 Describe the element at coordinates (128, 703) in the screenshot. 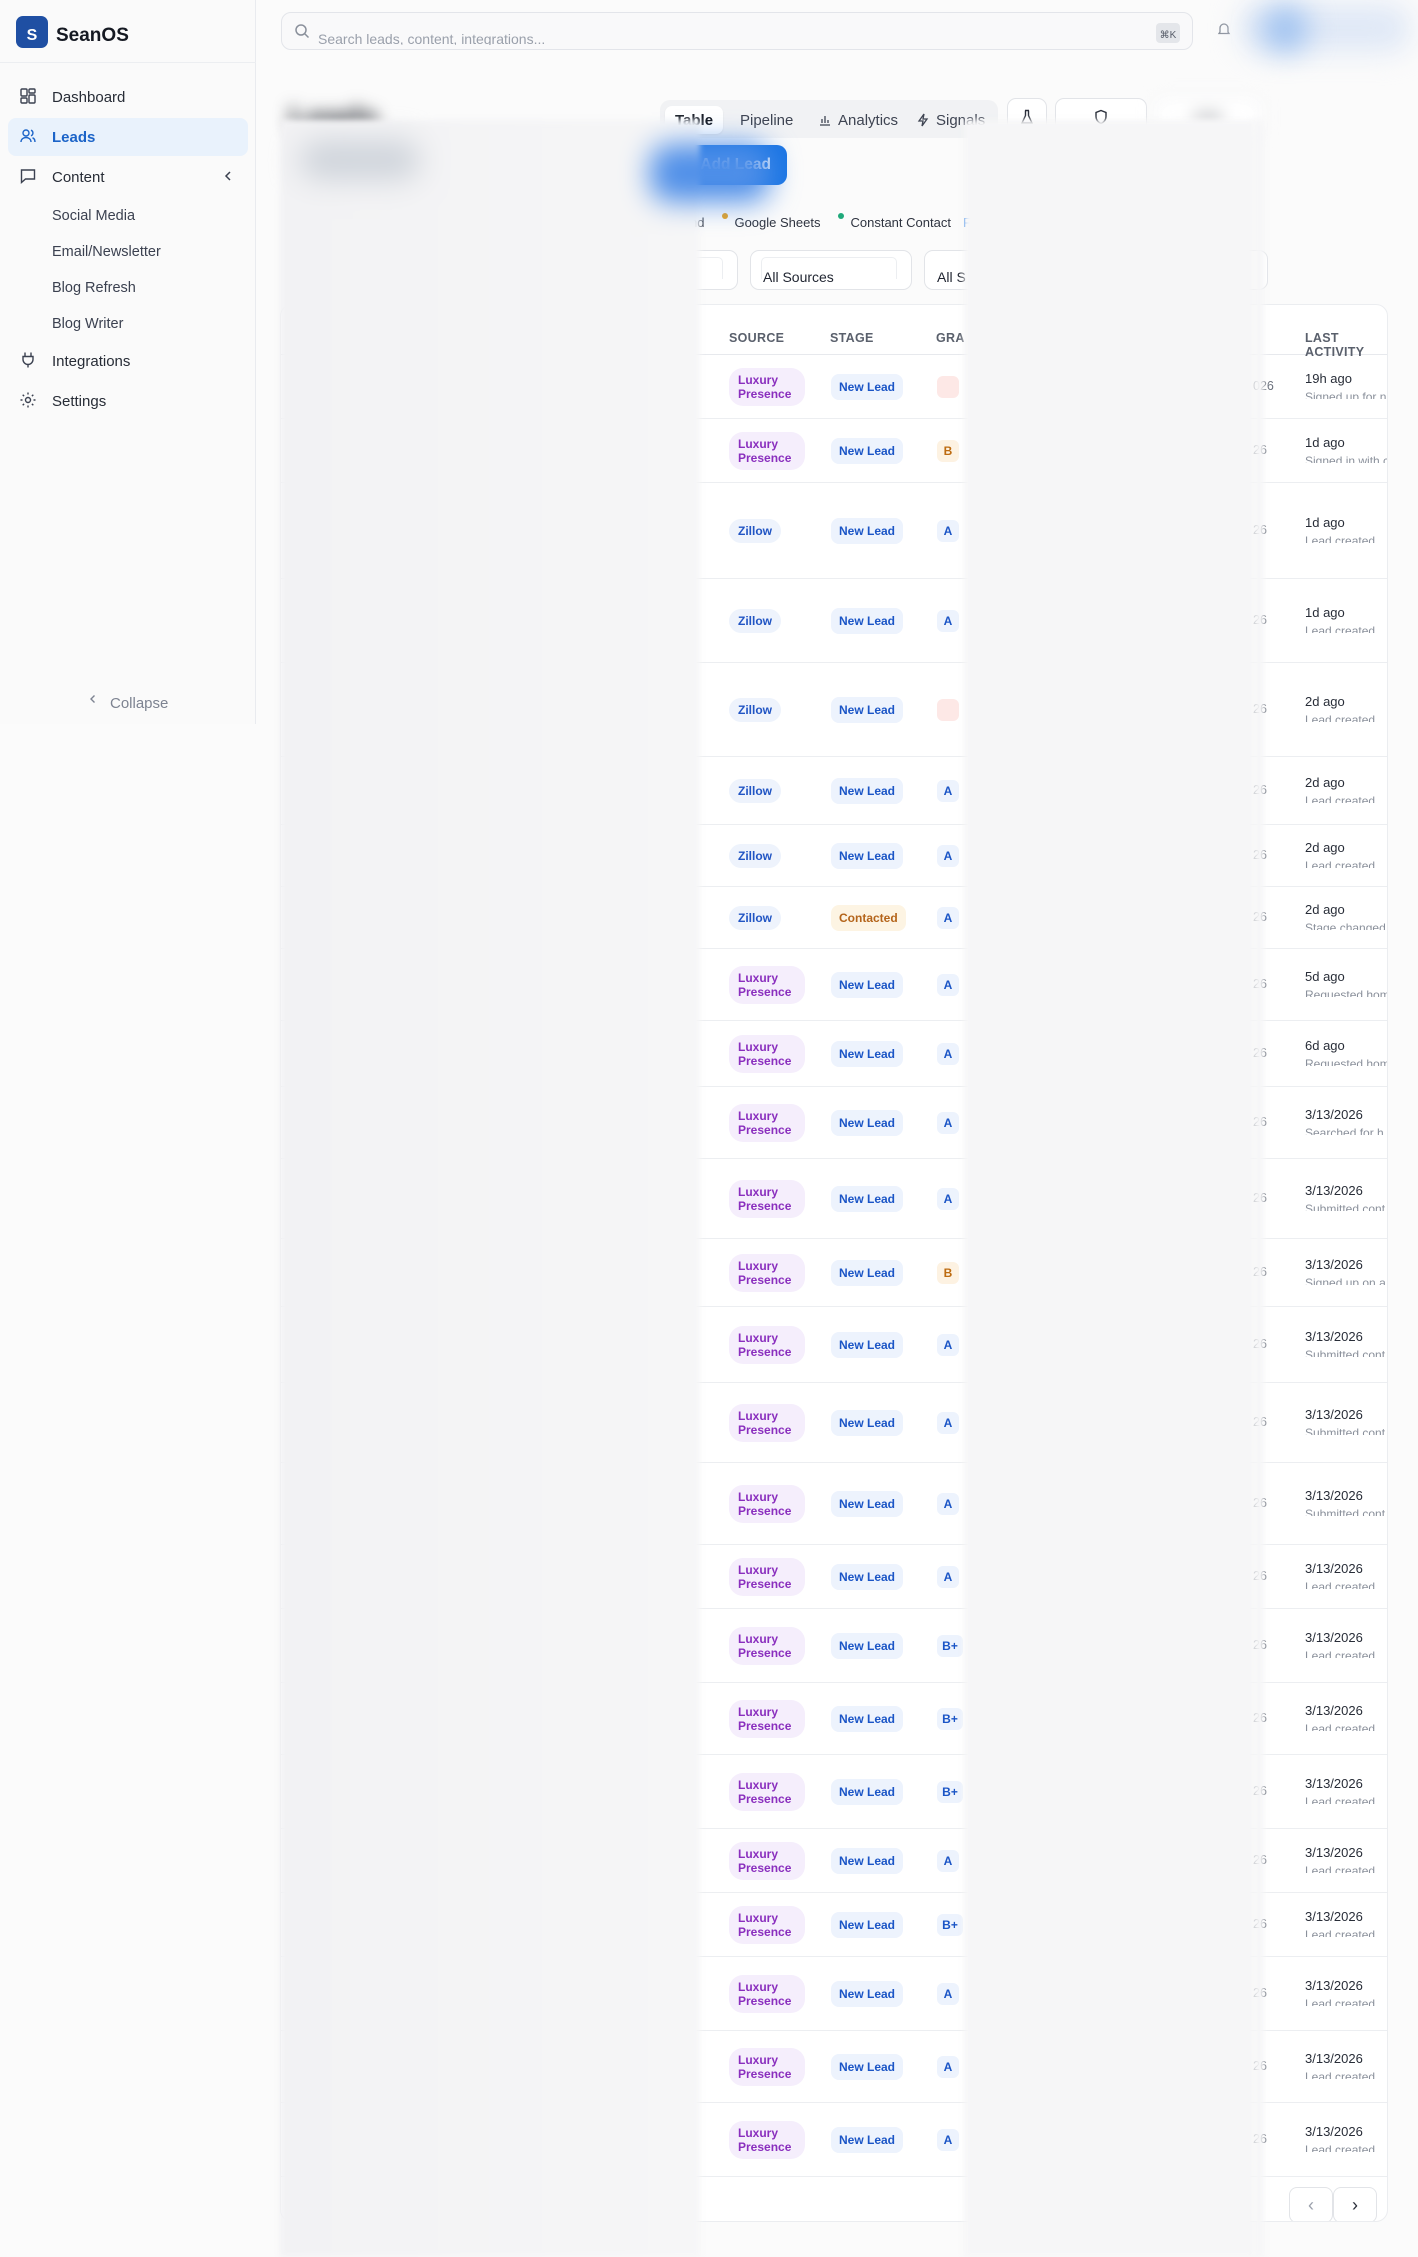

I see `collapse-button: Collapse` at that location.